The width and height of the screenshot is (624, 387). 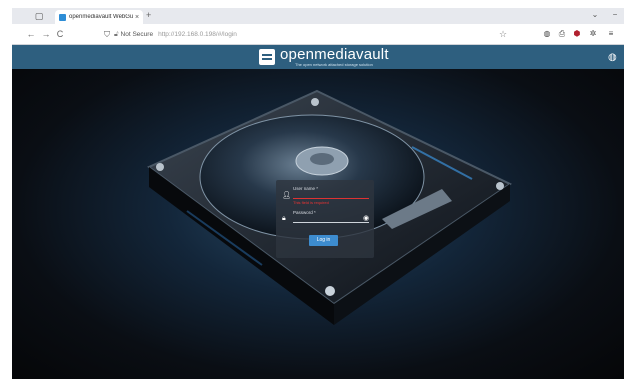 What do you see at coordinates (612, 57) in the screenshot?
I see `language-globe-icon: ◍` at bounding box center [612, 57].